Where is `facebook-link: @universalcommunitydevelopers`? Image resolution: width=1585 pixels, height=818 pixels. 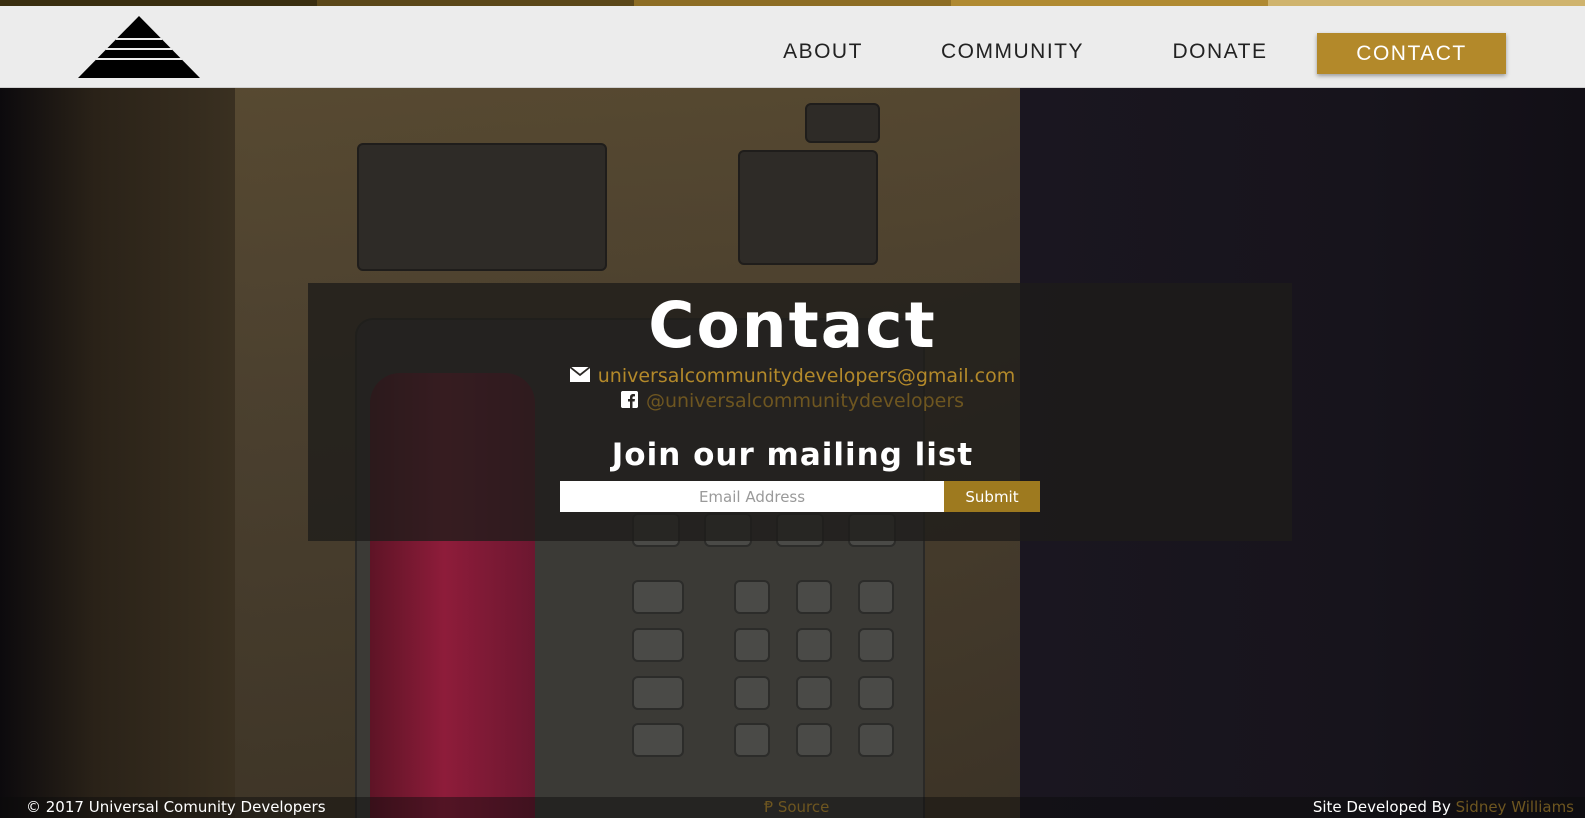
facebook-link: @universalcommunitydevelopers is located at coordinates (805, 401).